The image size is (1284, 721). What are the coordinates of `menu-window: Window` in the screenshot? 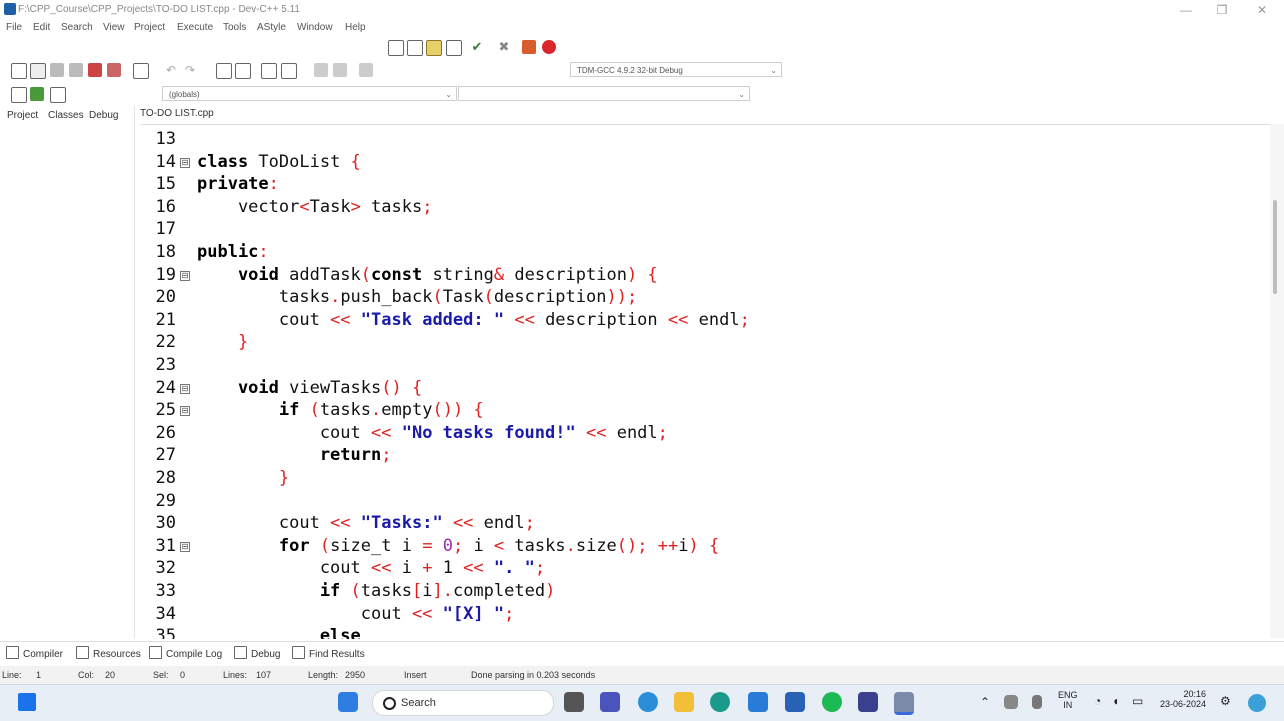 It's located at (315, 27).